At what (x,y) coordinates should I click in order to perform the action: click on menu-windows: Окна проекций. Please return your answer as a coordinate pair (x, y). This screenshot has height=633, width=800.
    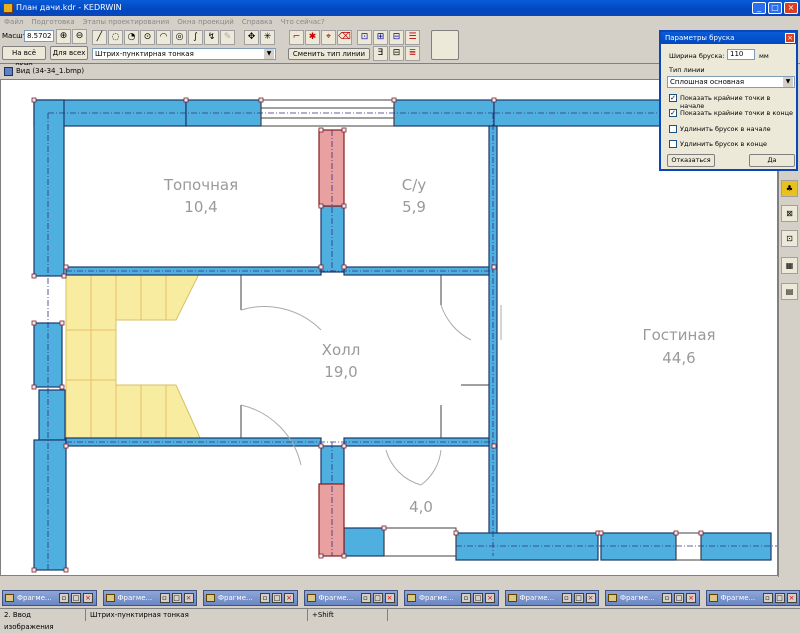
    Looking at the image, I should click on (205, 22).